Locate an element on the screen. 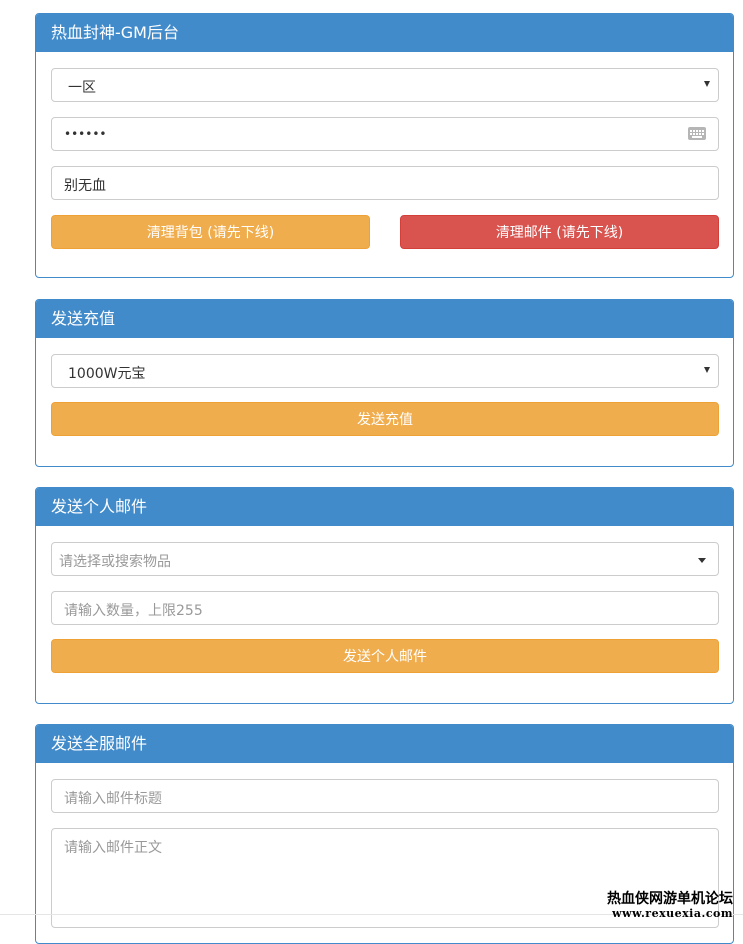 Image resolution: width=743 pixels, height=944 pixels. clear-bag-button: 清理背包 (请先下线) is located at coordinates (210, 232).